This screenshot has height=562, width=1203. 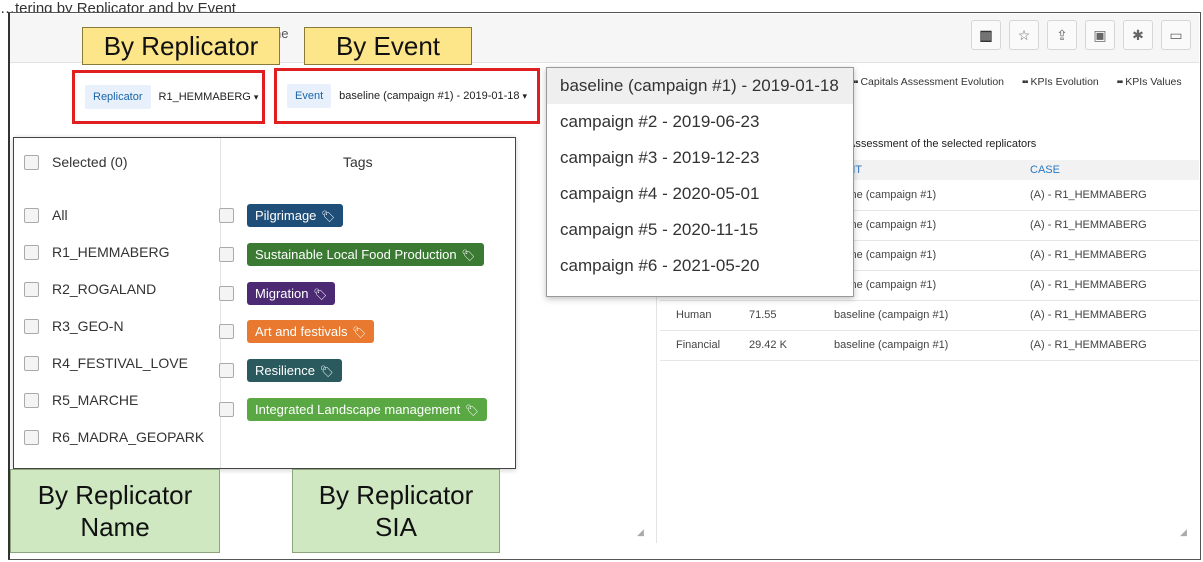 What do you see at coordinates (763, 315) in the screenshot?
I see `capital-value: 71.55` at bounding box center [763, 315].